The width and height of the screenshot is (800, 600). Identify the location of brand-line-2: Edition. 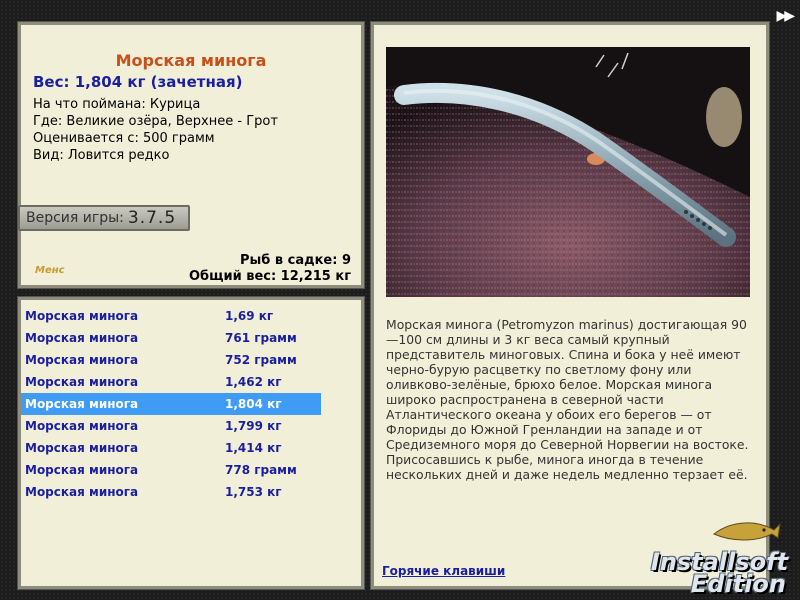
(738, 584).